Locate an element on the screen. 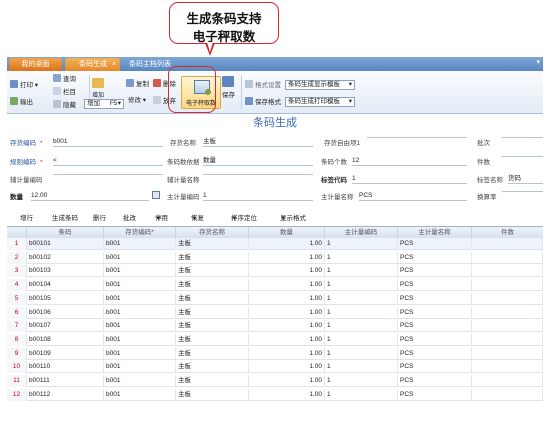  disable-button: 停用 ▾ is located at coordinates (161, 219).